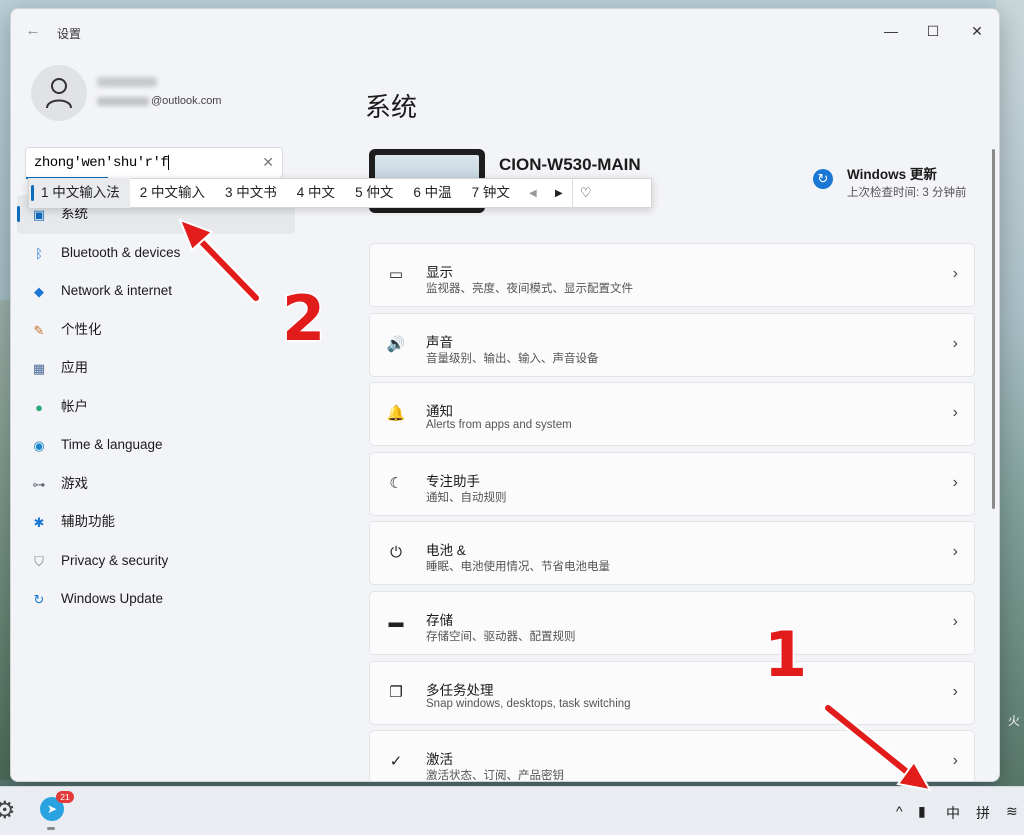 This screenshot has width=1024, height=835. What do you see at coordinates (877, 747) in the screenshot?
I see `arrow-to-tray` at bounding box center [877, 747].